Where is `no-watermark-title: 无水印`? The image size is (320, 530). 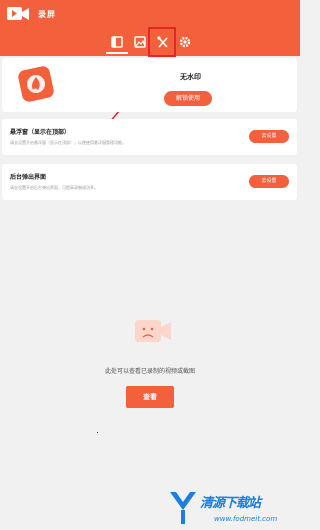
no-watermark-title: 无水印 is located at coordinates (190, 77).